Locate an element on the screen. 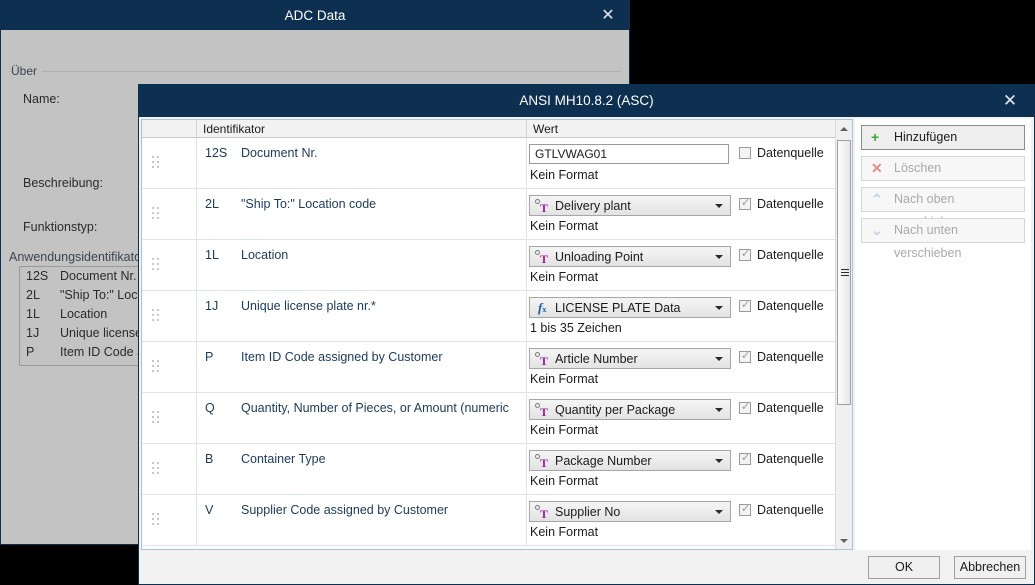 This screenshot has width=1035, height=585. column-header-identifier: Identifikator is located at coordinates (362, 129).